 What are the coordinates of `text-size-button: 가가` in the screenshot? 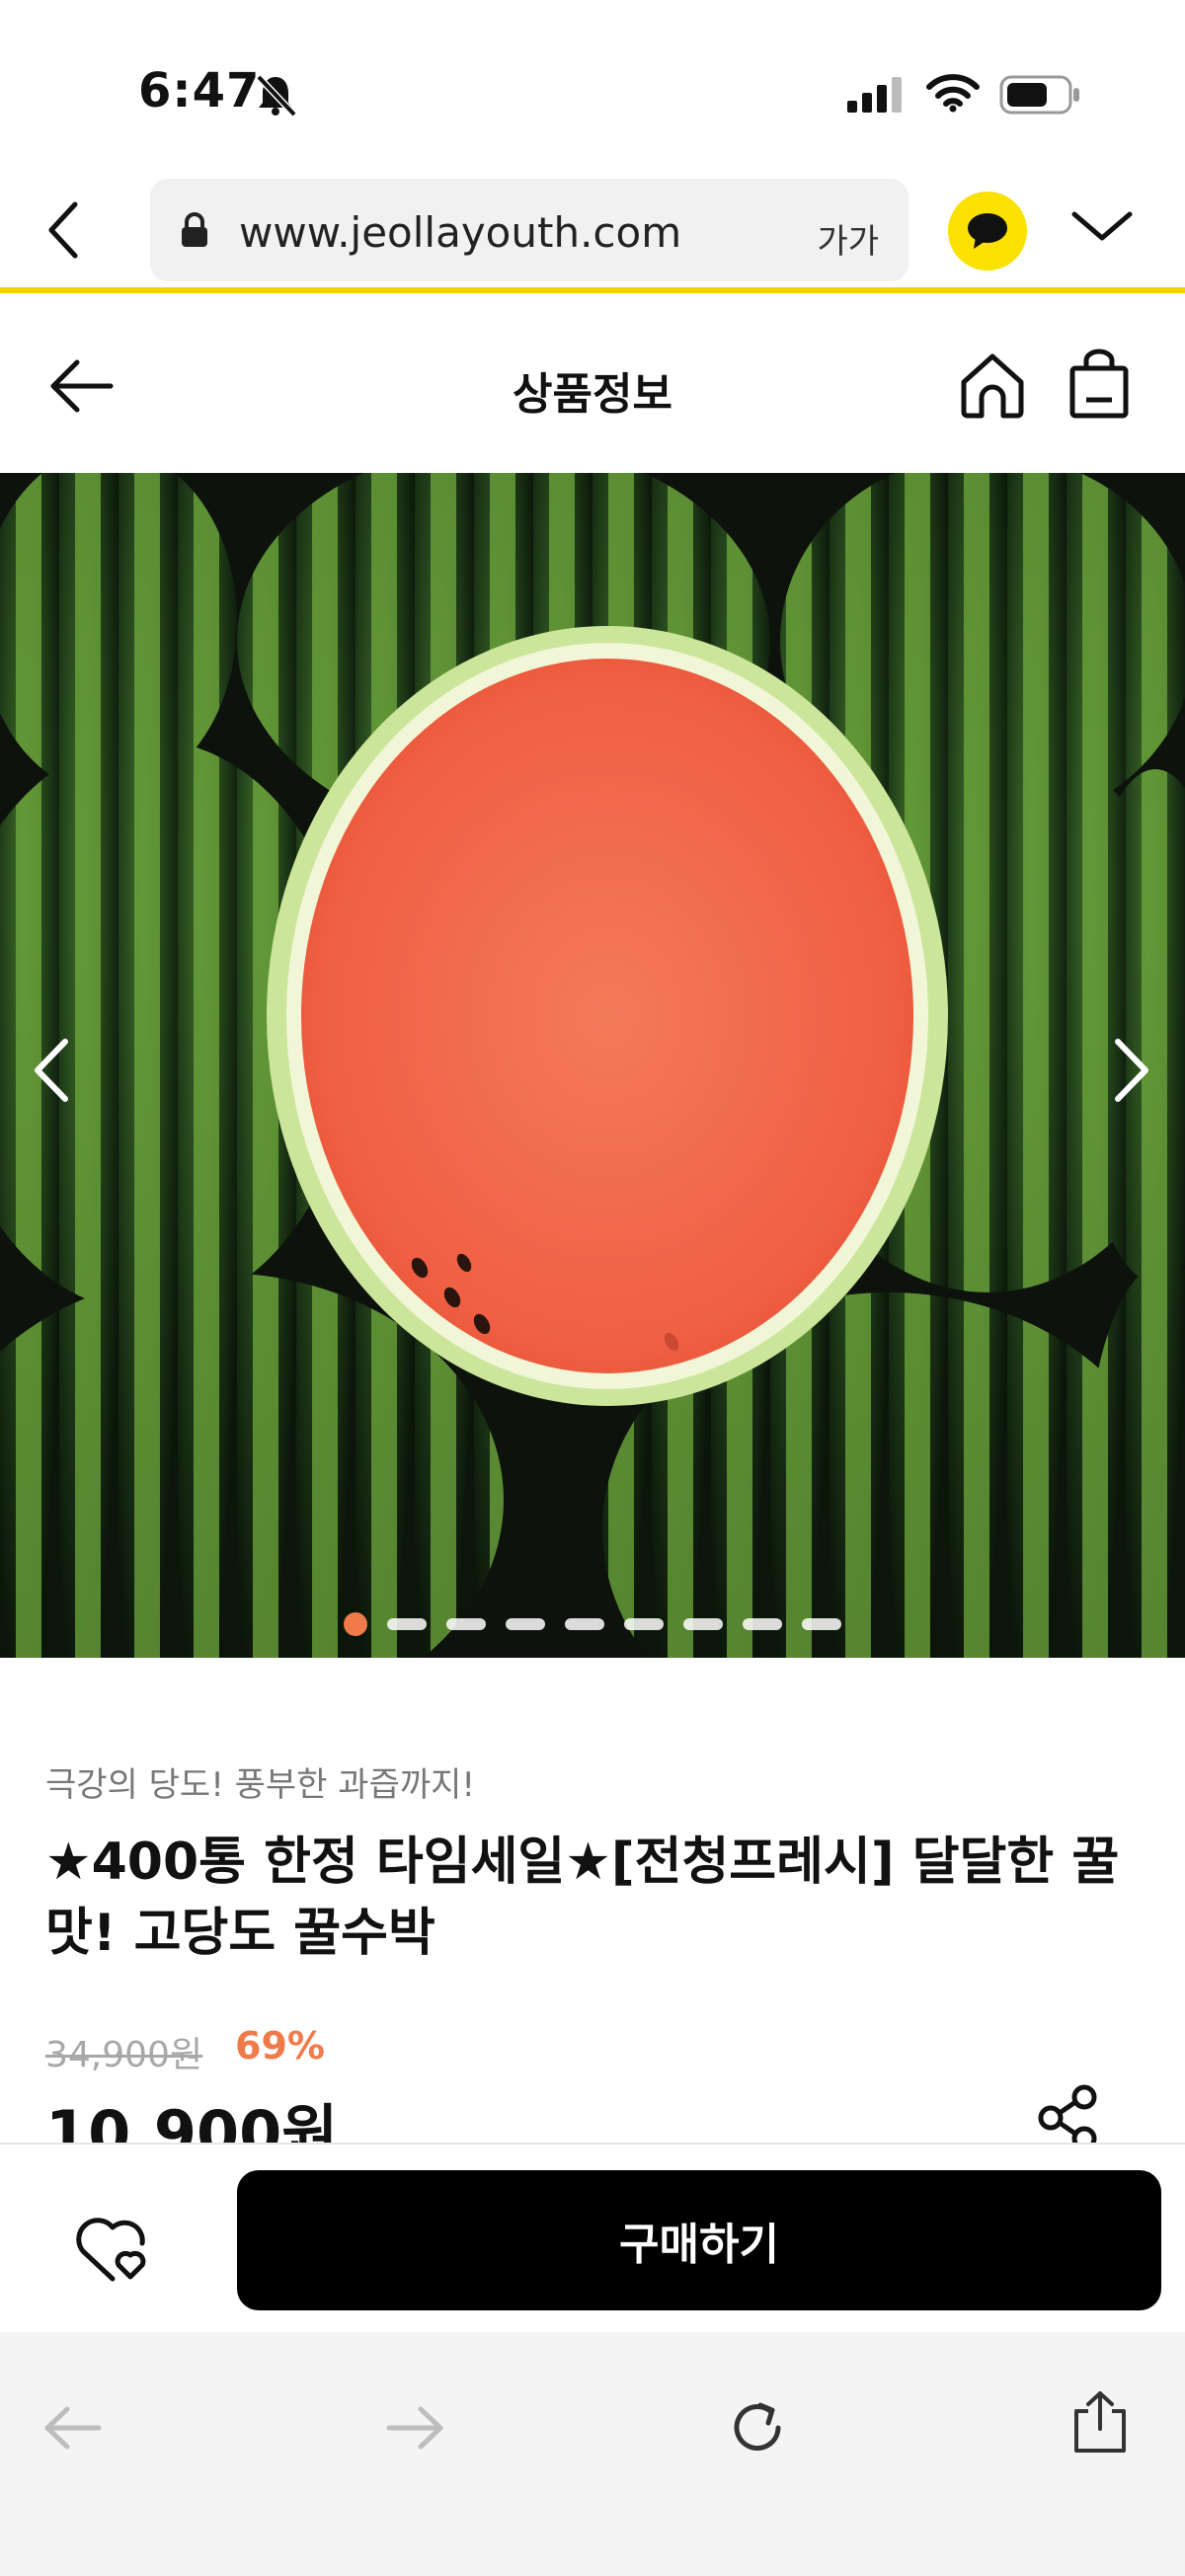 It's located at (848, 238).